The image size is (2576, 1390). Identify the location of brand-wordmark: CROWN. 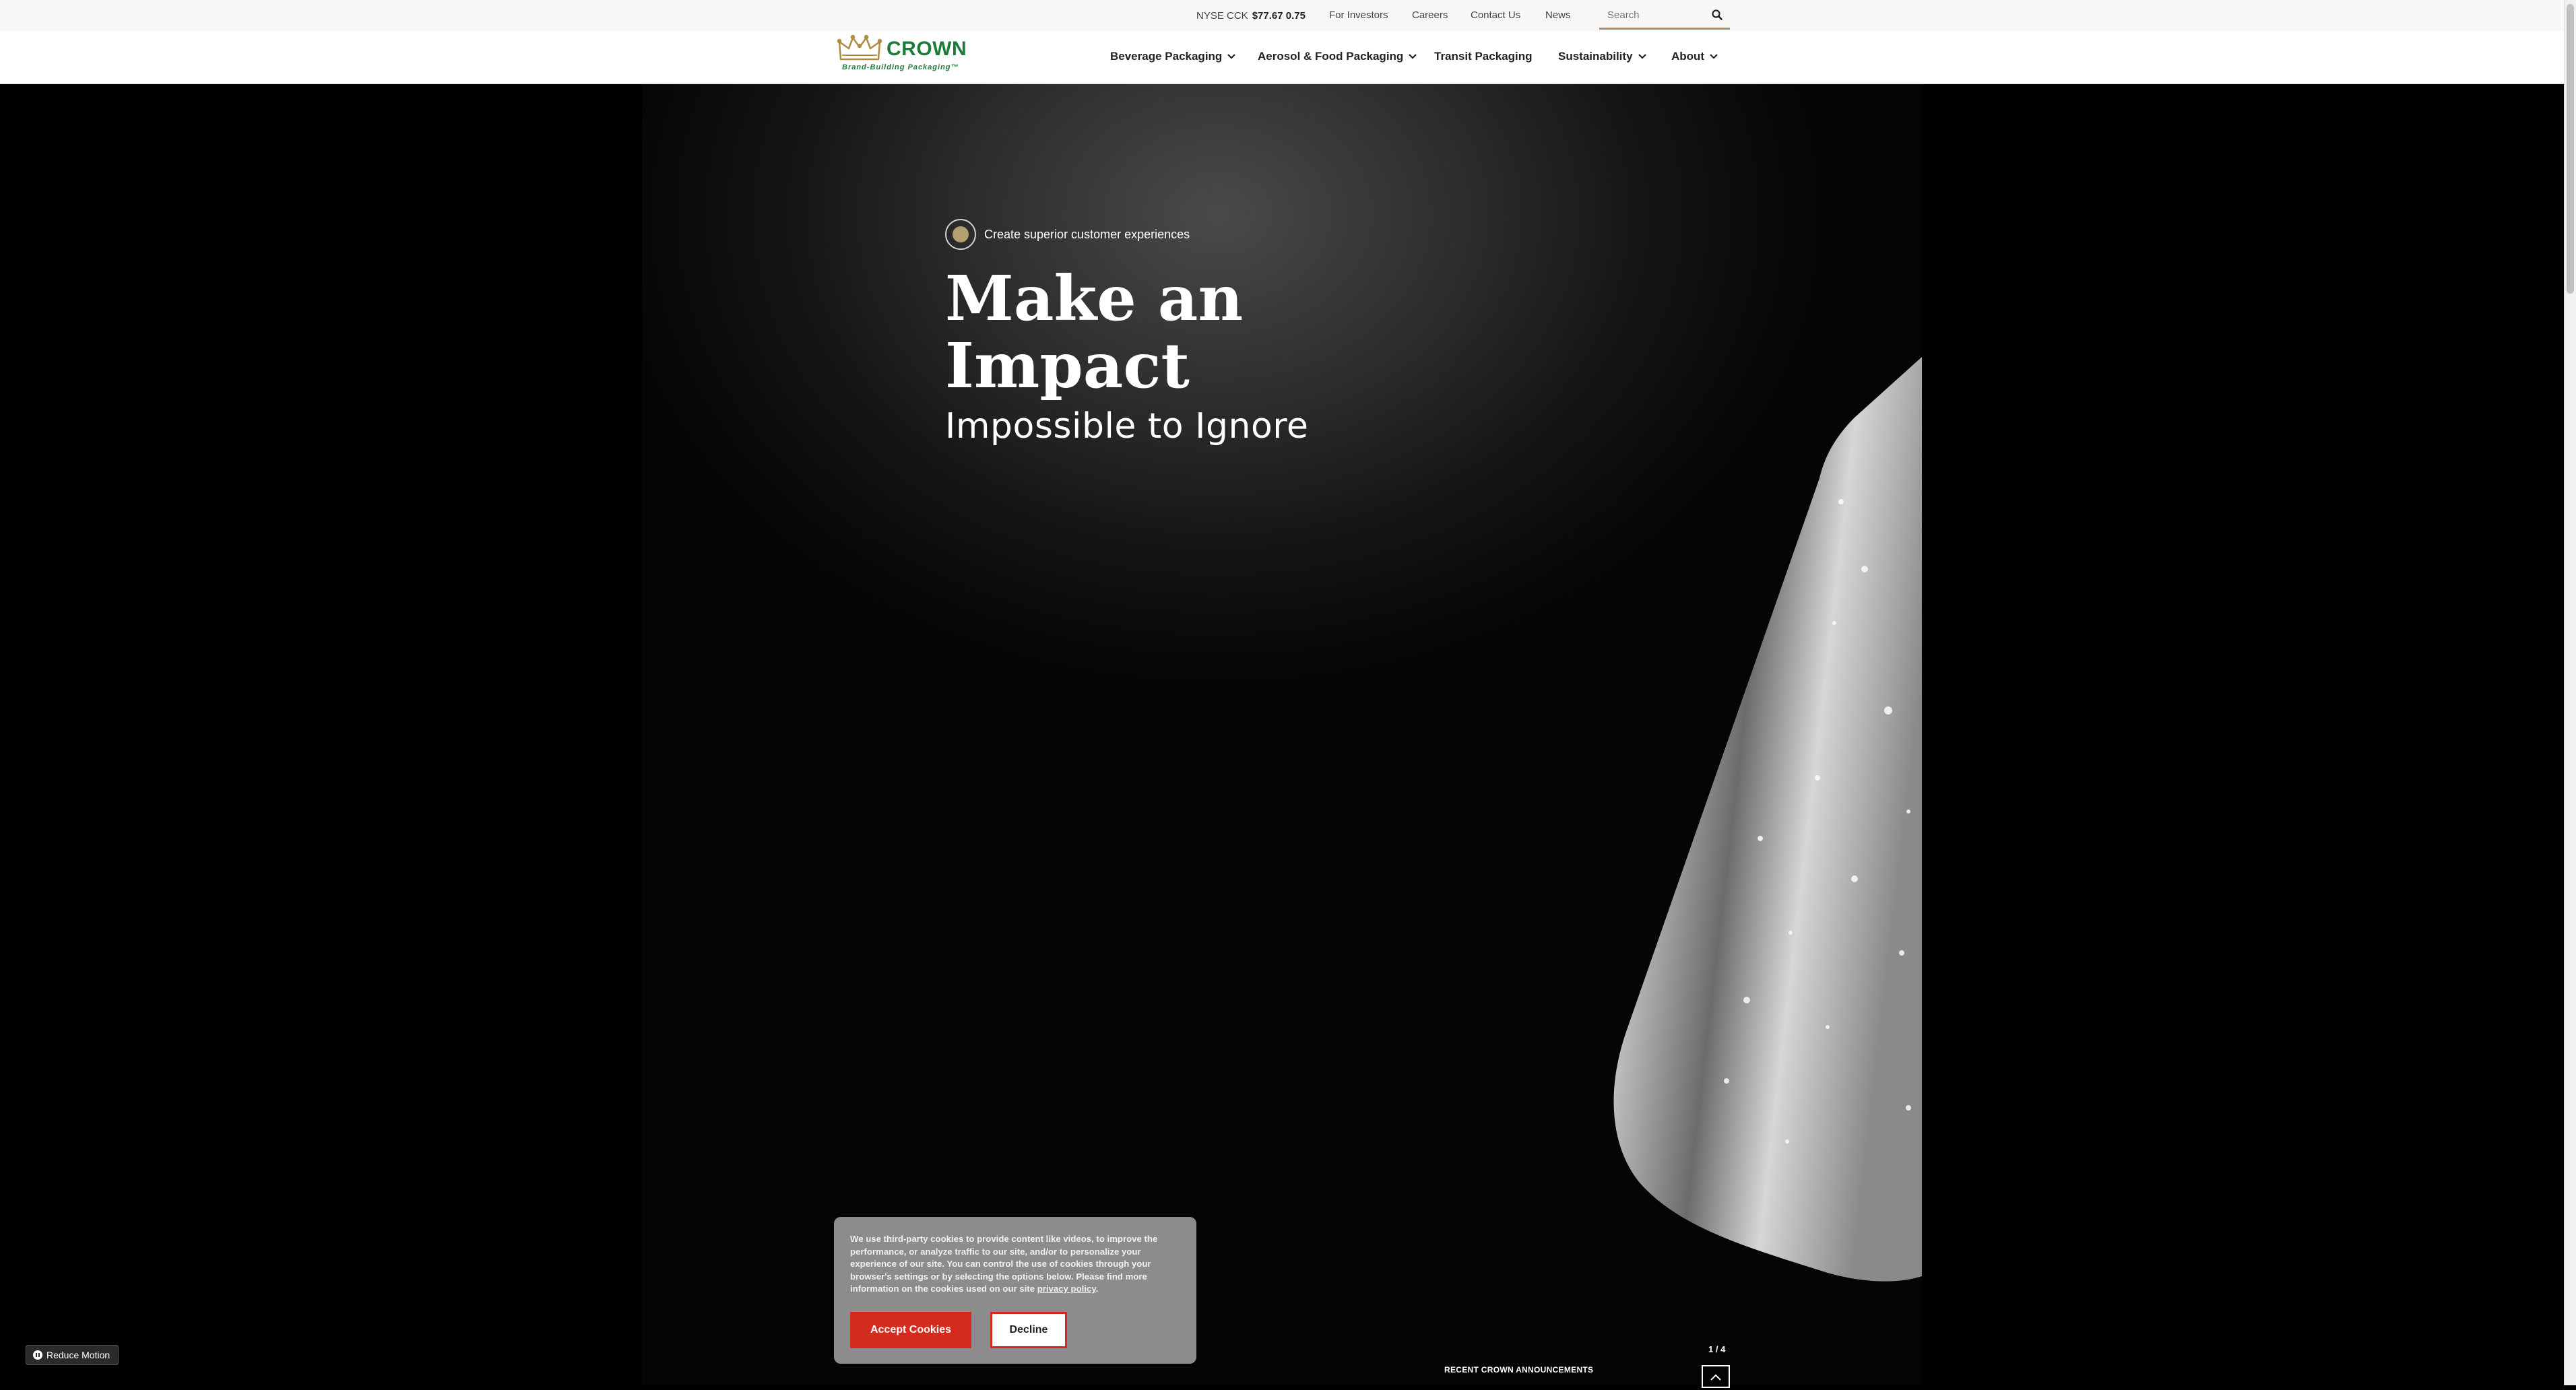
(927, 49).